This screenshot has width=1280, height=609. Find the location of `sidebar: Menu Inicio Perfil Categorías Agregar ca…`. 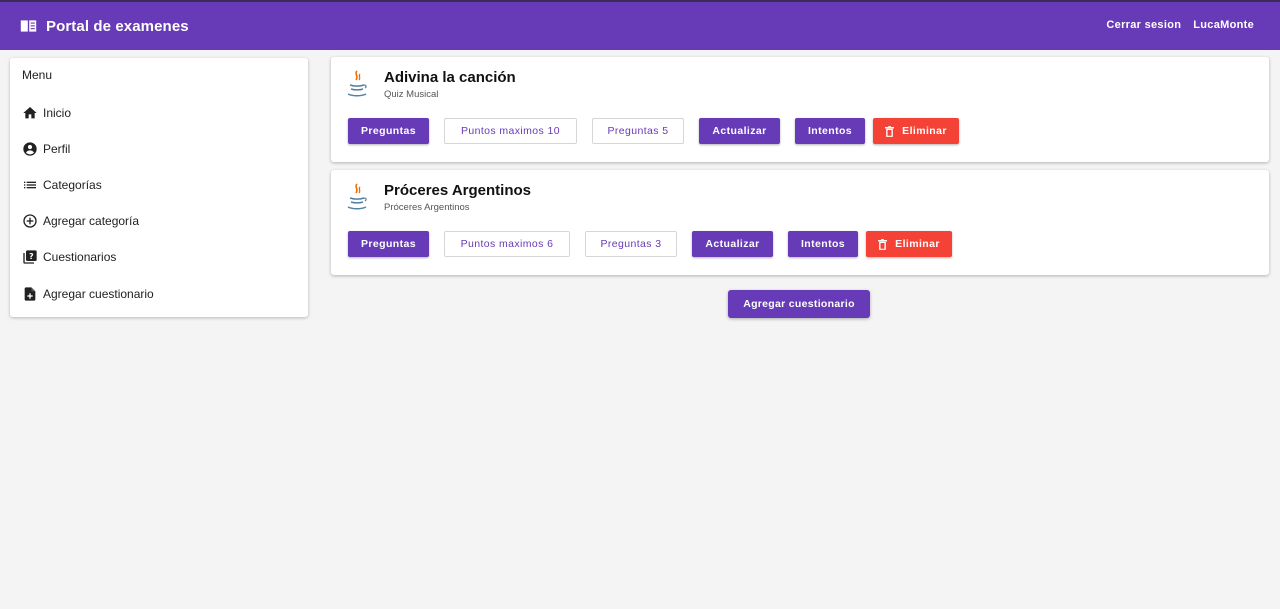

sidebar: Menu Inicio Perfil Categorías Agregar ca… is located at coordinates (159, 187).